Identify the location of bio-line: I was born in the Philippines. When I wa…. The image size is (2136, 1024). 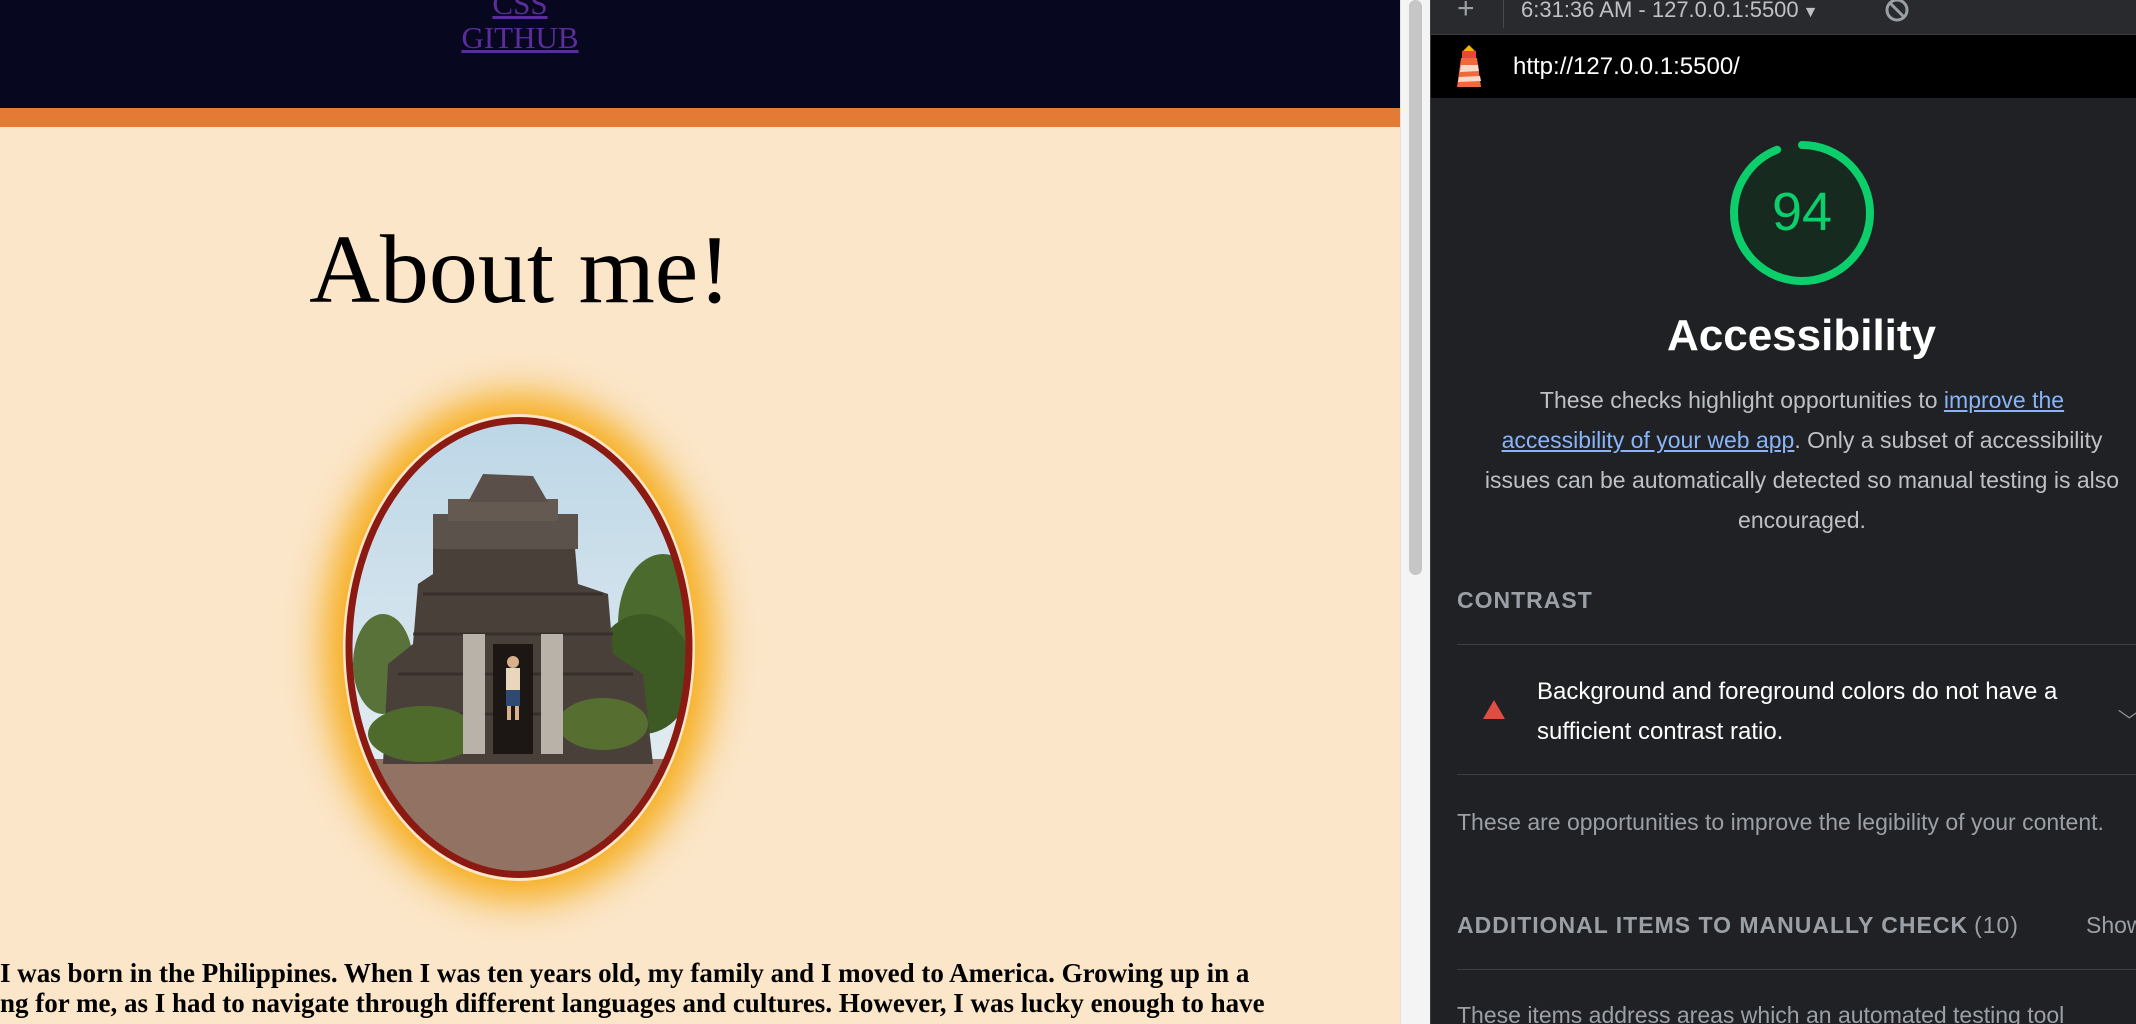
(625, 973).